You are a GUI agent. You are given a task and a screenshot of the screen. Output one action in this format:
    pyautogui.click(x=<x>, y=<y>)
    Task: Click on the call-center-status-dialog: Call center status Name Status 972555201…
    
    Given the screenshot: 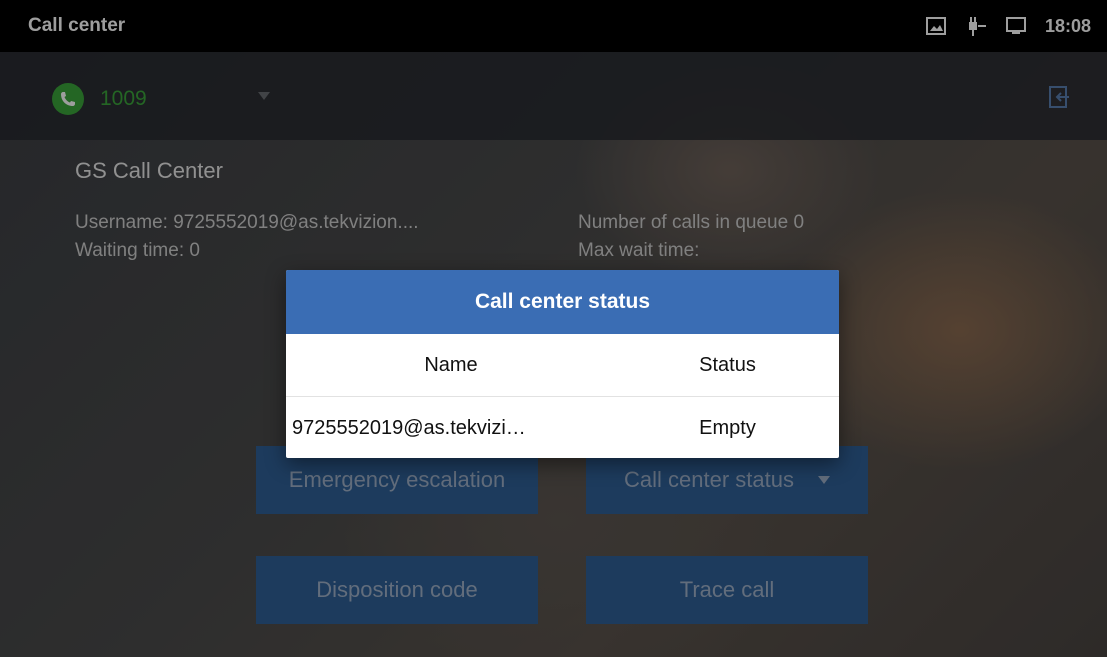 What is the action you would take?
    pyautogui.click(x=562, y=364)
    